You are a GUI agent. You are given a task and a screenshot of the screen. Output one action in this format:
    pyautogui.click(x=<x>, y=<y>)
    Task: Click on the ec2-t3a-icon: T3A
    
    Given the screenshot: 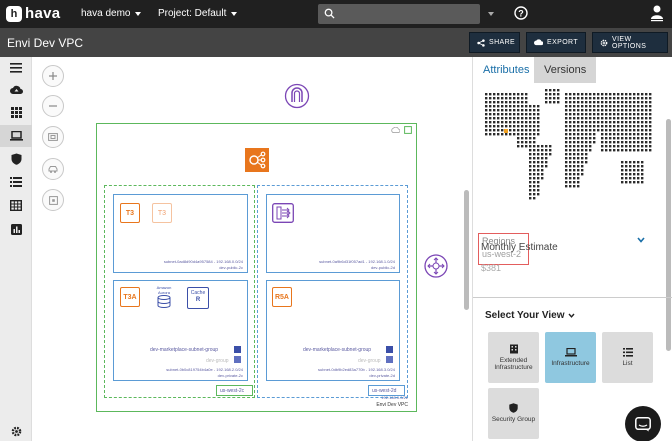 What is the action you would take?
    pyautogui.click(x=130, y=297)
    